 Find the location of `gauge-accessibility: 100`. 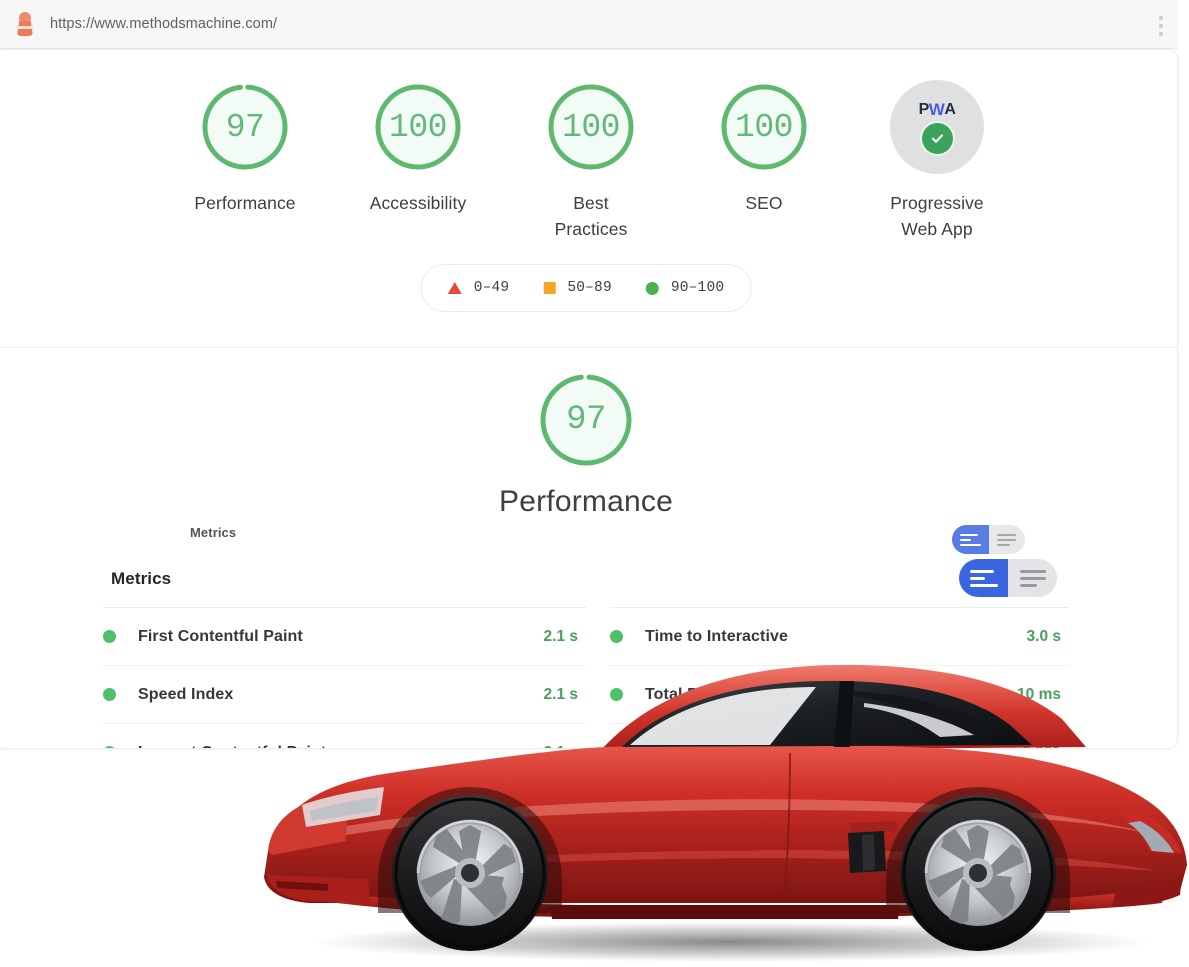

gauge-accessibility: 100 is located at coordinates (418, 127).